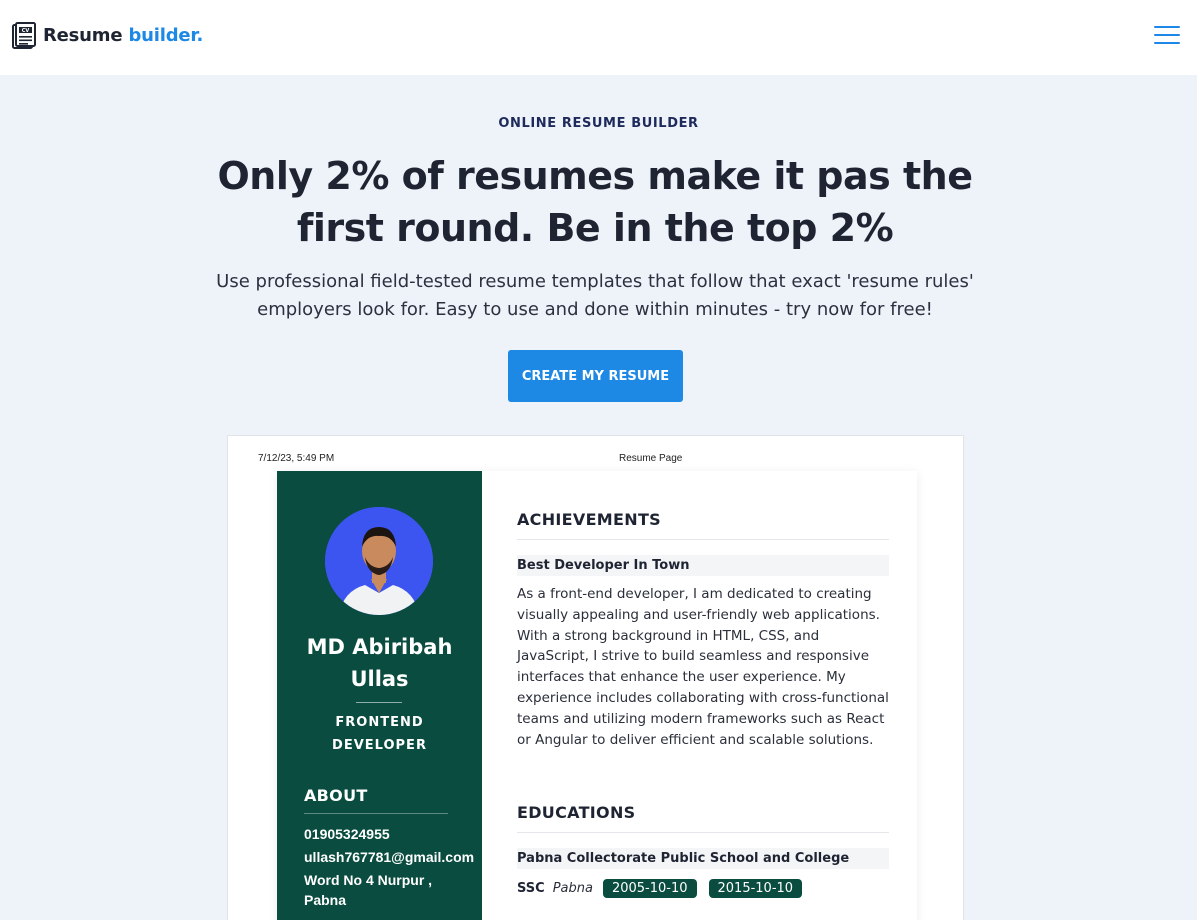 The height and width of the screenshot is (920, 1197). I want to click on achievement-title: Best Developer In Town, so click(703, 565).